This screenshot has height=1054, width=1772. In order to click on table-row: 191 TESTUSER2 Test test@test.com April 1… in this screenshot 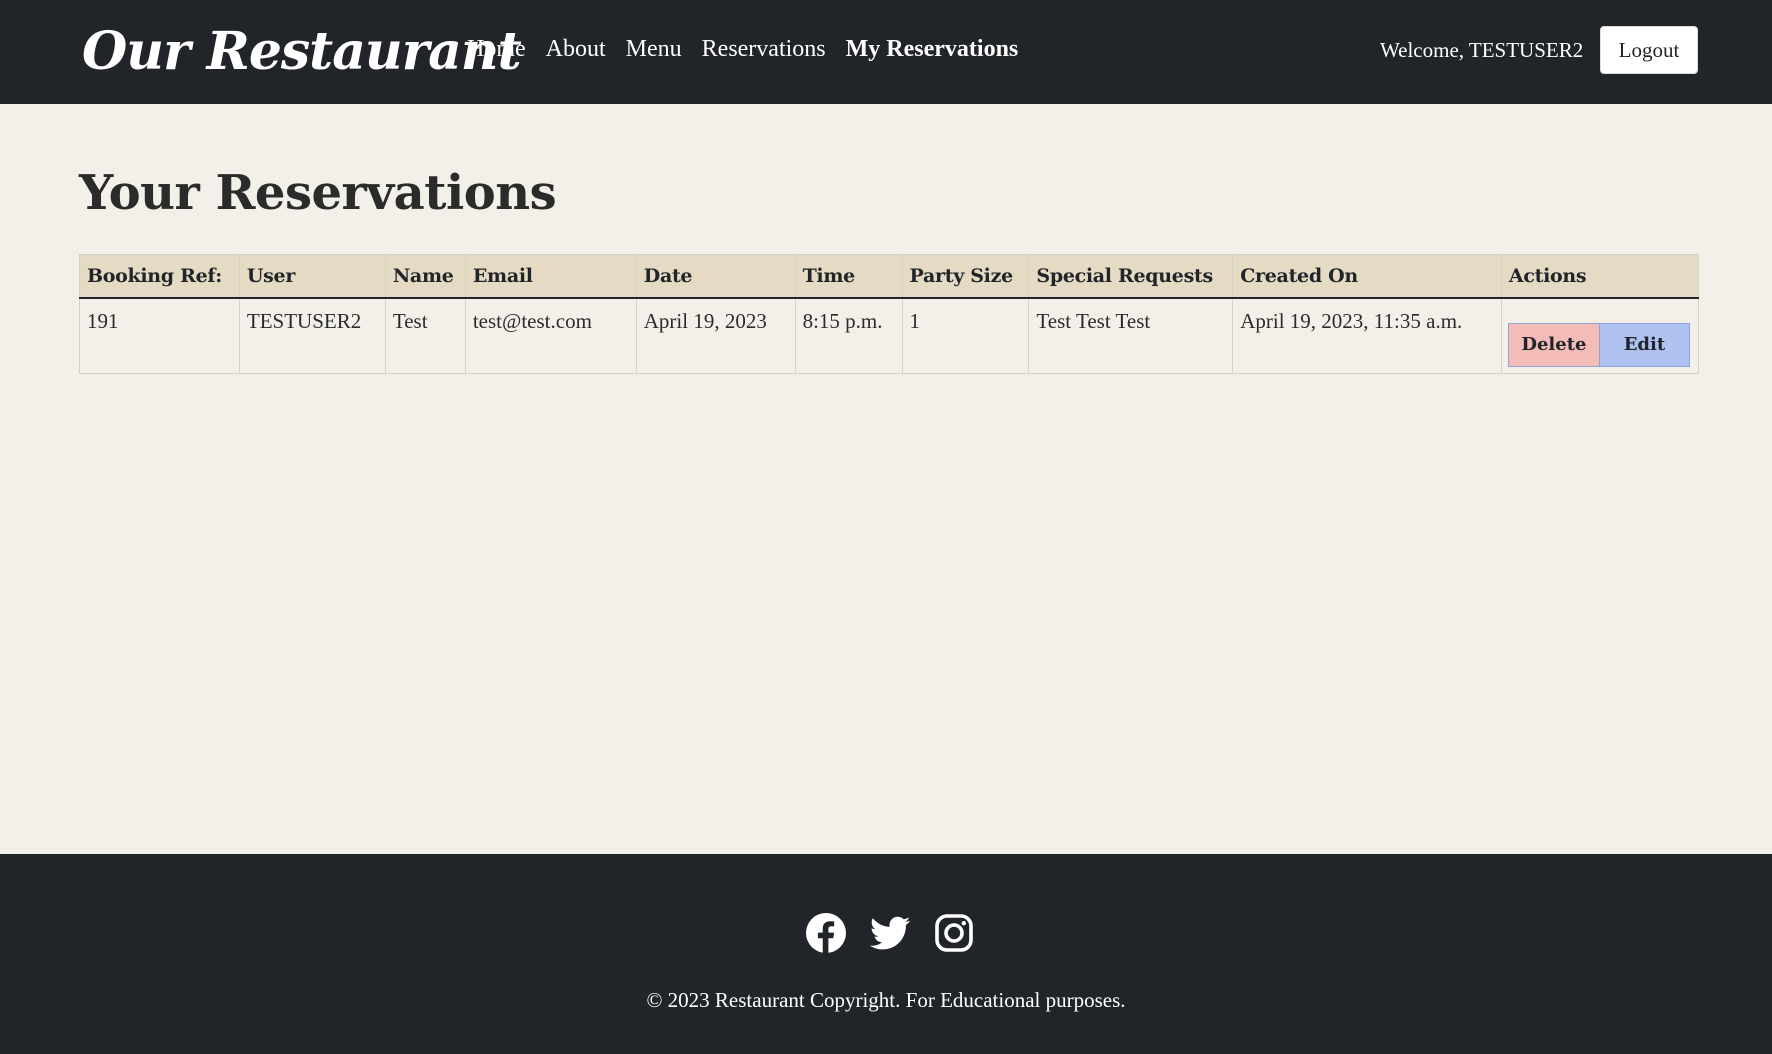, I will do `click(889, 335)`.